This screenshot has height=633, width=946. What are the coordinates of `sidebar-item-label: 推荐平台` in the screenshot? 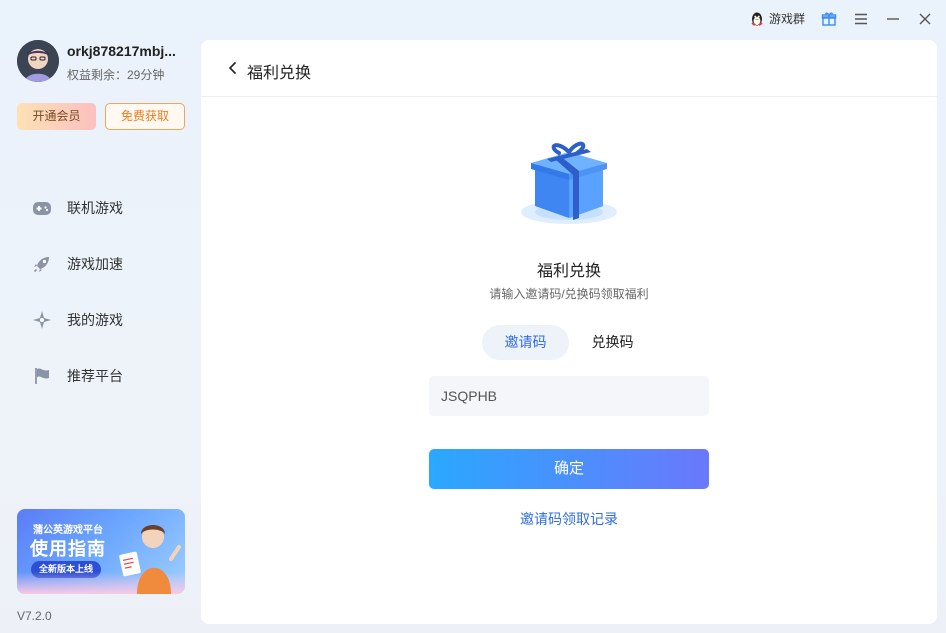 It's located at (95, 376).